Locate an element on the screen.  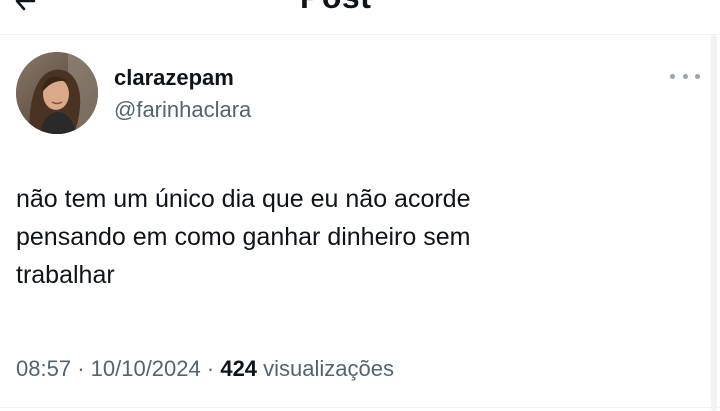
author-display-name: clarazepam is located at coordinates (174, 78).